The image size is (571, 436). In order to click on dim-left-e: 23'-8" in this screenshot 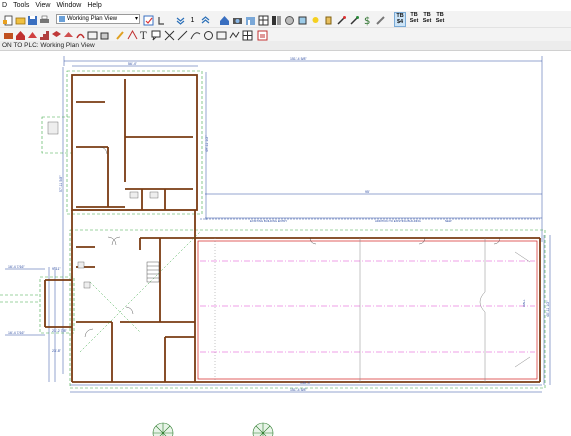, I will do `click(57, 351)`.